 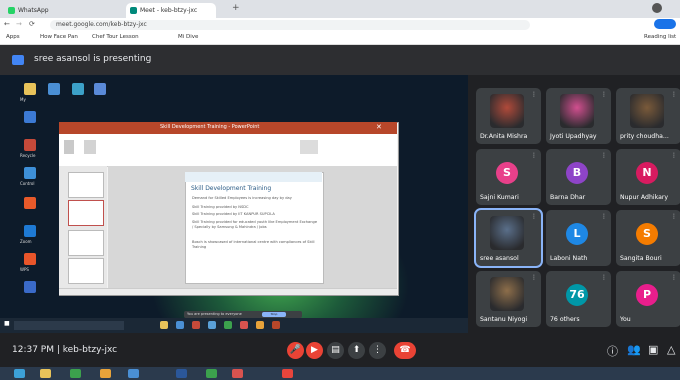 I want to click on whatsapp-icon, so click(x=11, y=10).